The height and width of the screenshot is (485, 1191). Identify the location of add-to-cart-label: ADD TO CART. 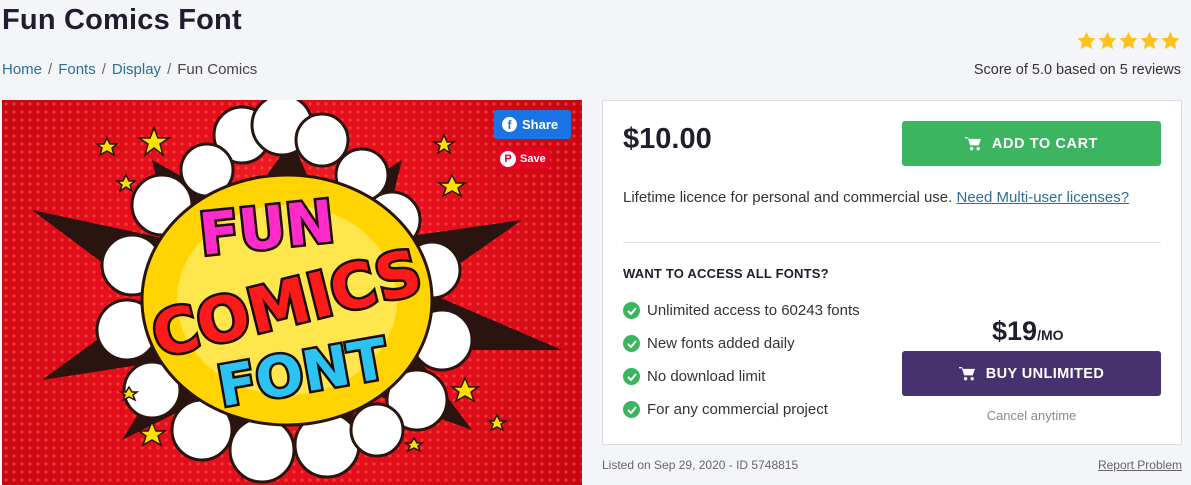
(1045, 143).